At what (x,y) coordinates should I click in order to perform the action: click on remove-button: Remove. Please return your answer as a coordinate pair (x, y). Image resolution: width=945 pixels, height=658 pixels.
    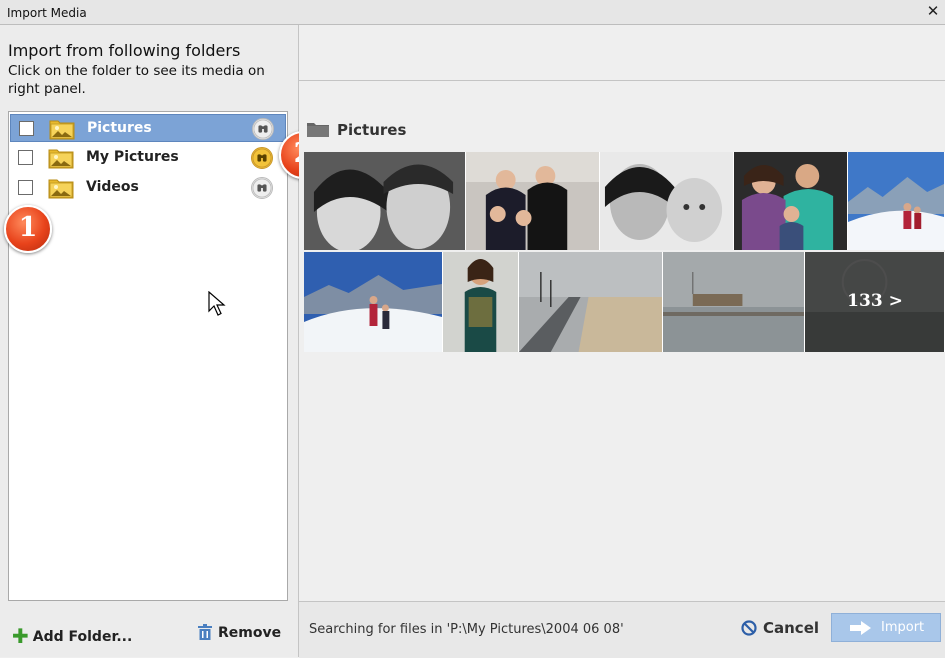
    Looking at the image, I should click on (239, 632).